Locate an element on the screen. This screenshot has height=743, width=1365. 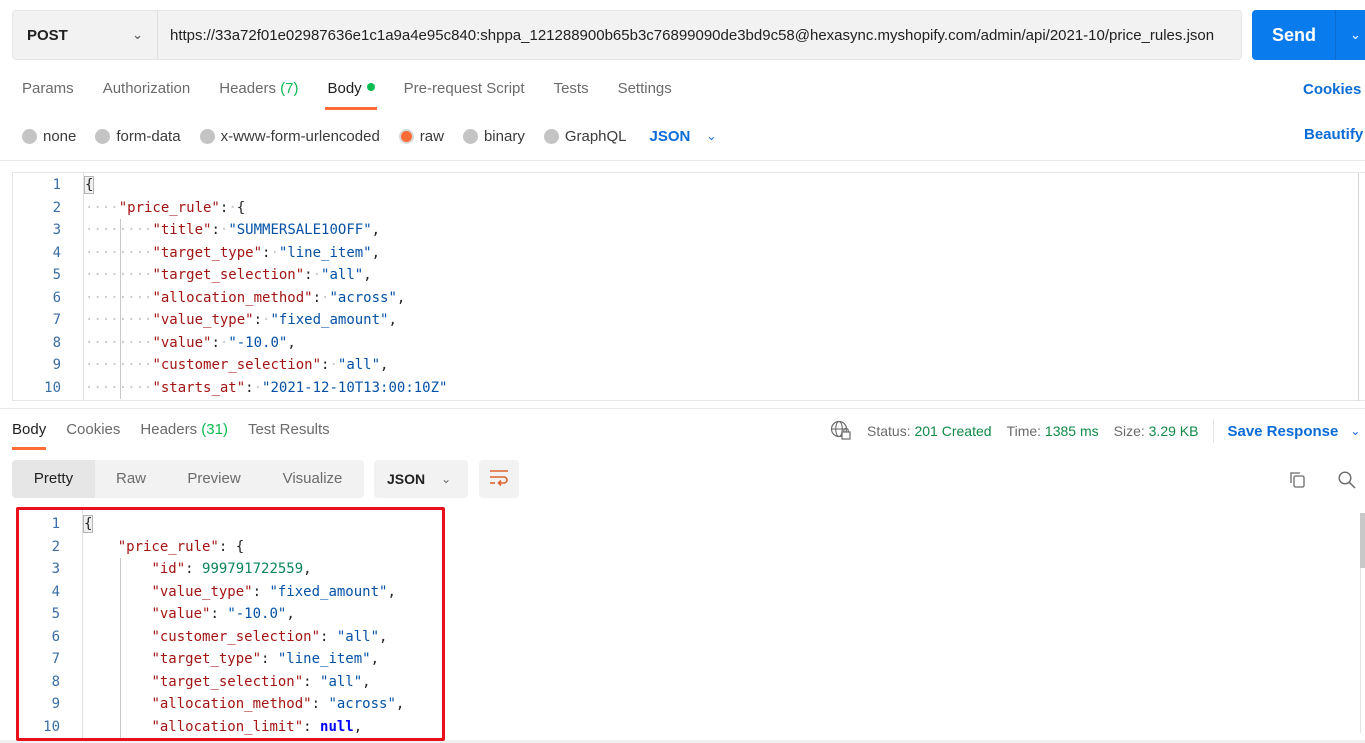
radio-circle-selected is located at coordinates (406, 136).